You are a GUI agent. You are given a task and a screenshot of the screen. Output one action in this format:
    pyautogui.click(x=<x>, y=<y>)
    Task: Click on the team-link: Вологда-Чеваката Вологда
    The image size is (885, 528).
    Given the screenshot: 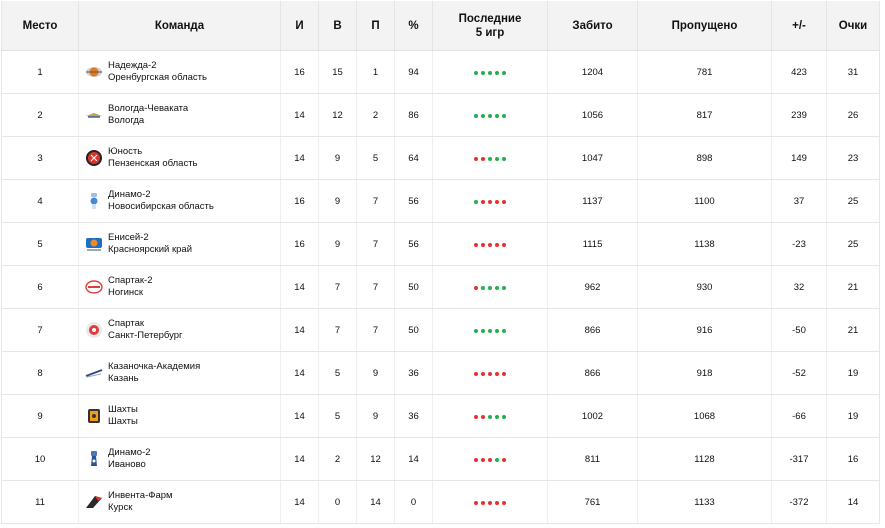 What is the action you would take?
    pyautogui.click(x=179, y=115)
    